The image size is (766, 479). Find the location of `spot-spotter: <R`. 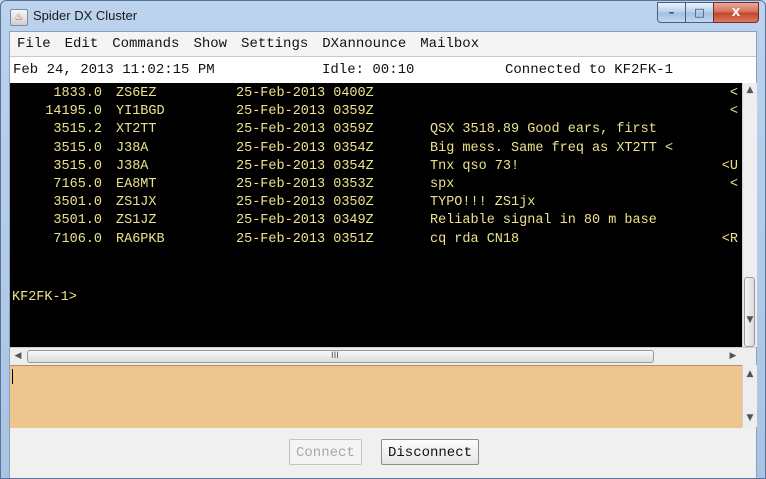

spot-spotter: <R is located at coordinates (729, 239).